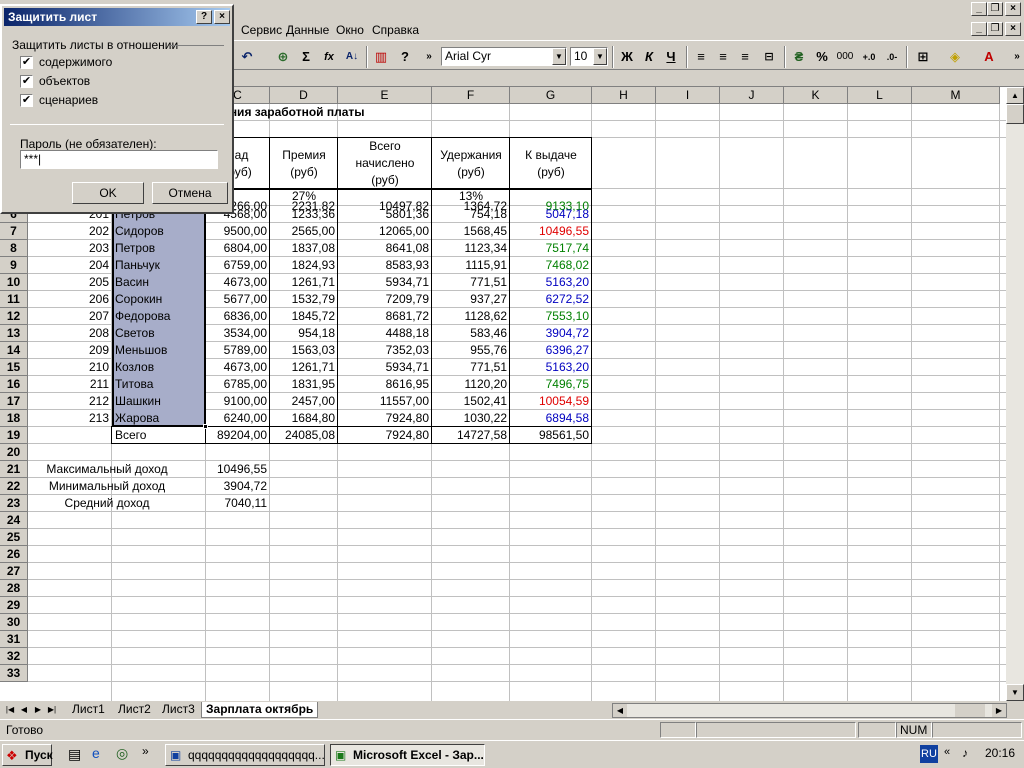  I want to click on cell-g: 7468,02, so click(551, 265).